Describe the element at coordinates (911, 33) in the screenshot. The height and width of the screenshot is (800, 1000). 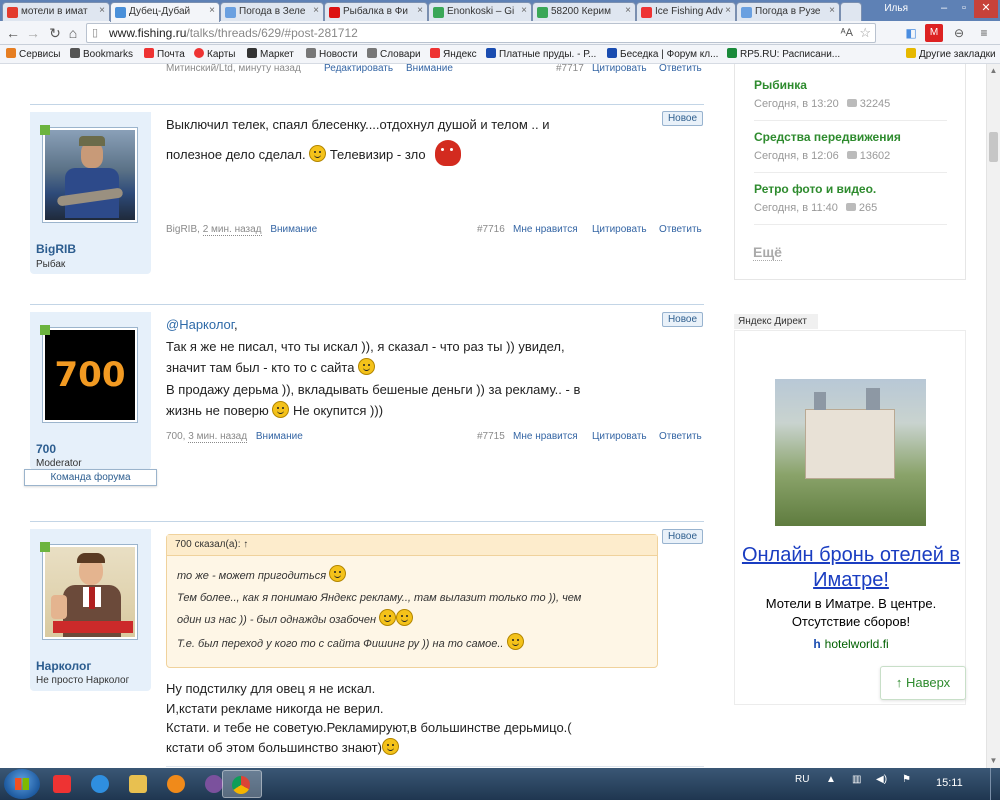
I see `extension-icon: ◧` at that location.